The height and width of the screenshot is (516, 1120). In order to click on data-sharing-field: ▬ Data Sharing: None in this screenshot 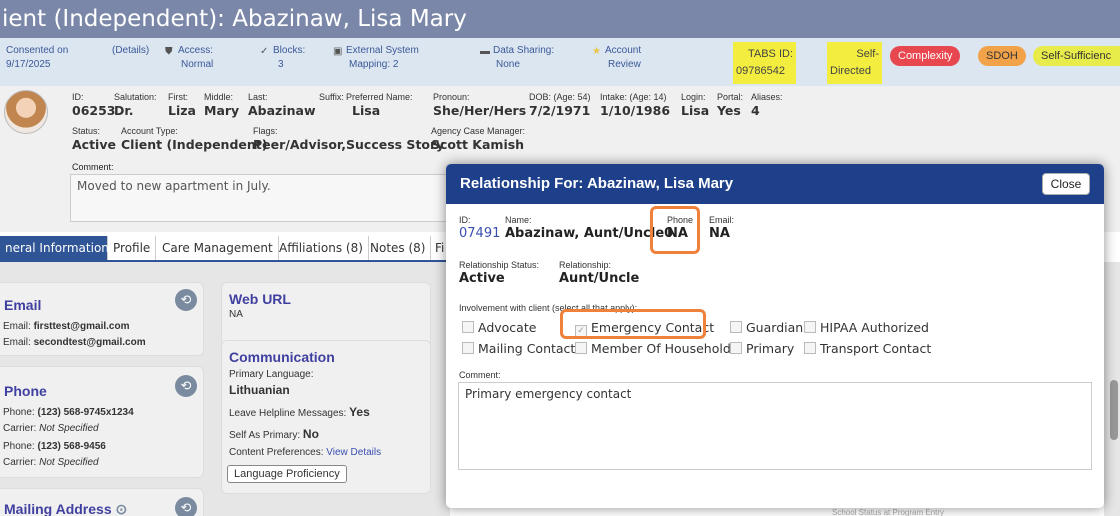, I will do `click(517, 58)`.